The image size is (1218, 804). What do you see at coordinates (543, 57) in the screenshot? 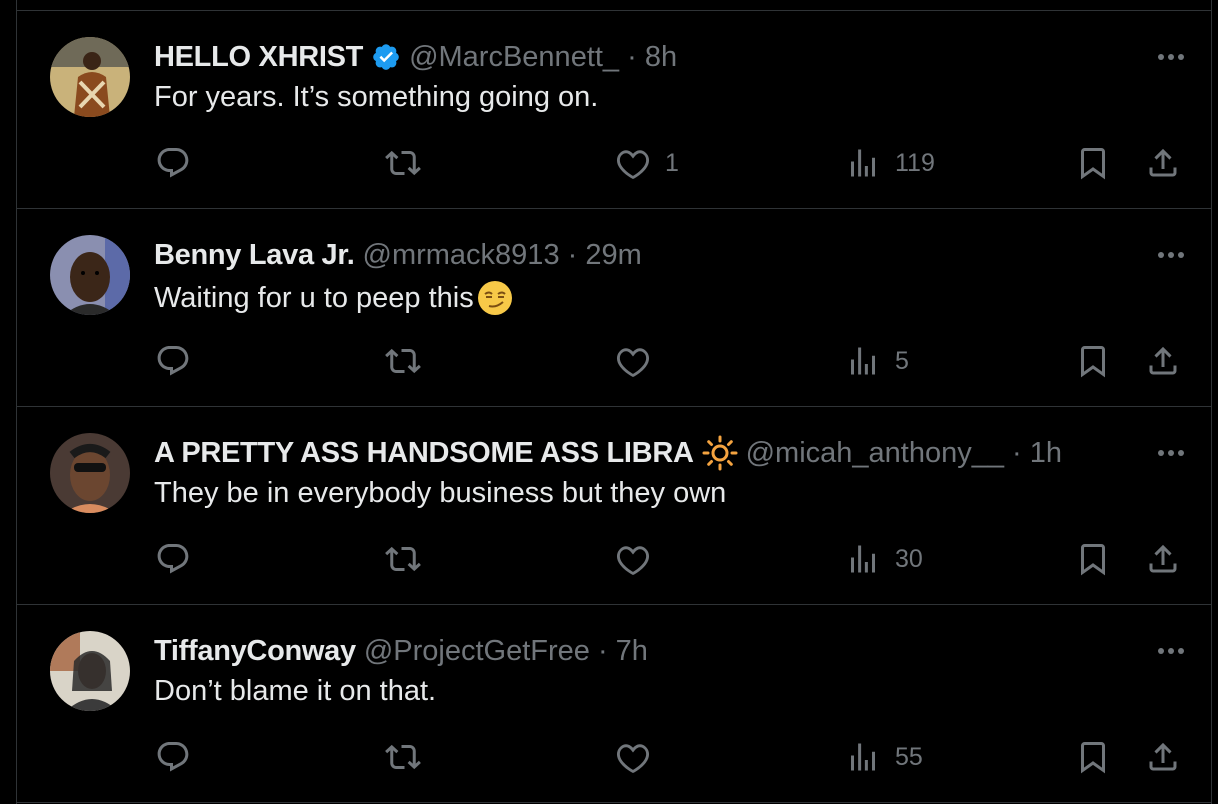
I see `handle-and-time: @MarcBennett_ · 8h` at bounding box center [543, 57].